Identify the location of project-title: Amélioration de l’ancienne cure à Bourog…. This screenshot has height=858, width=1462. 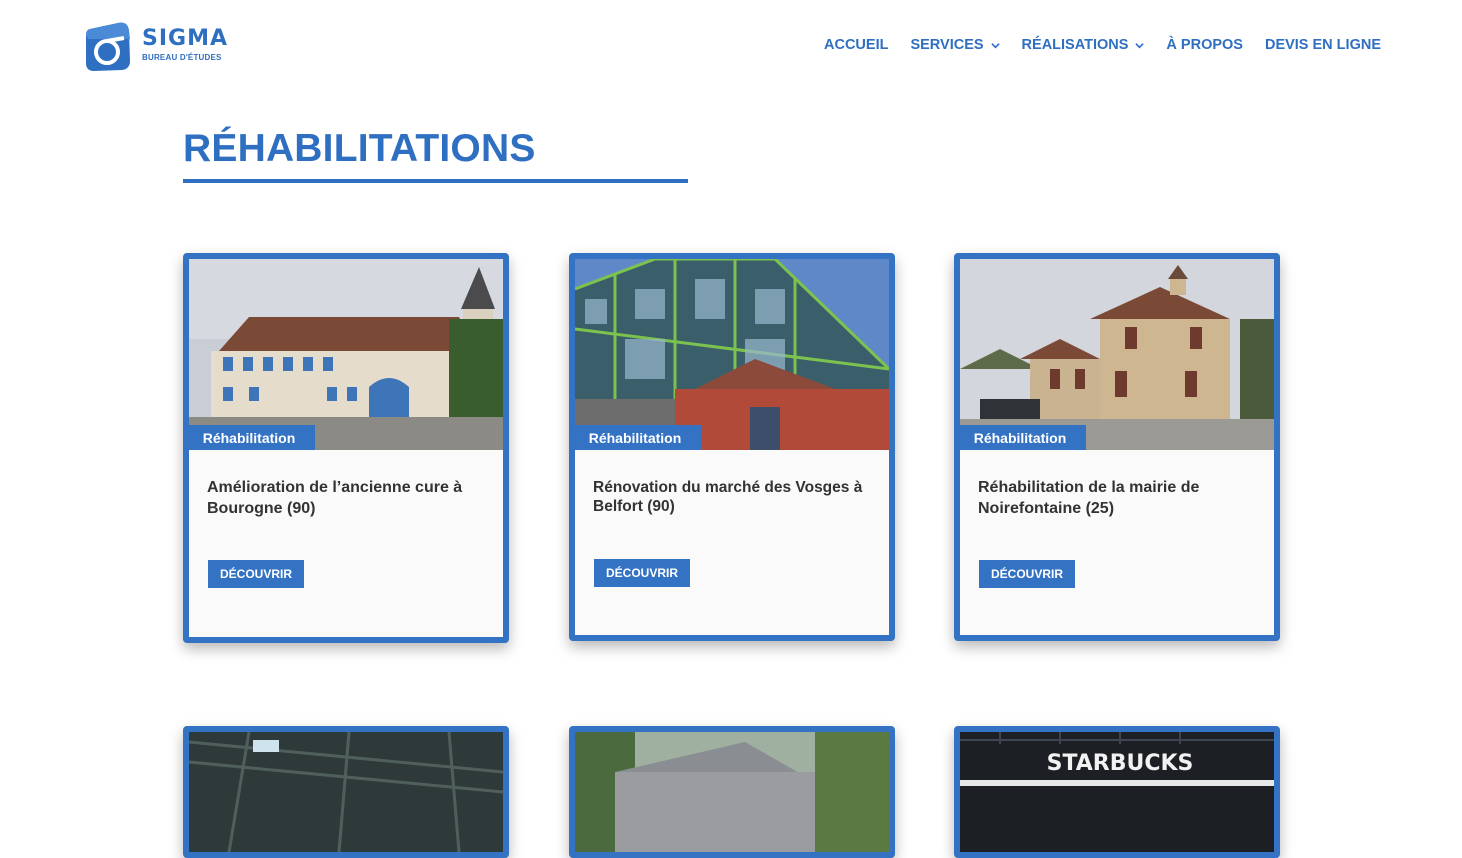
(347, 498).